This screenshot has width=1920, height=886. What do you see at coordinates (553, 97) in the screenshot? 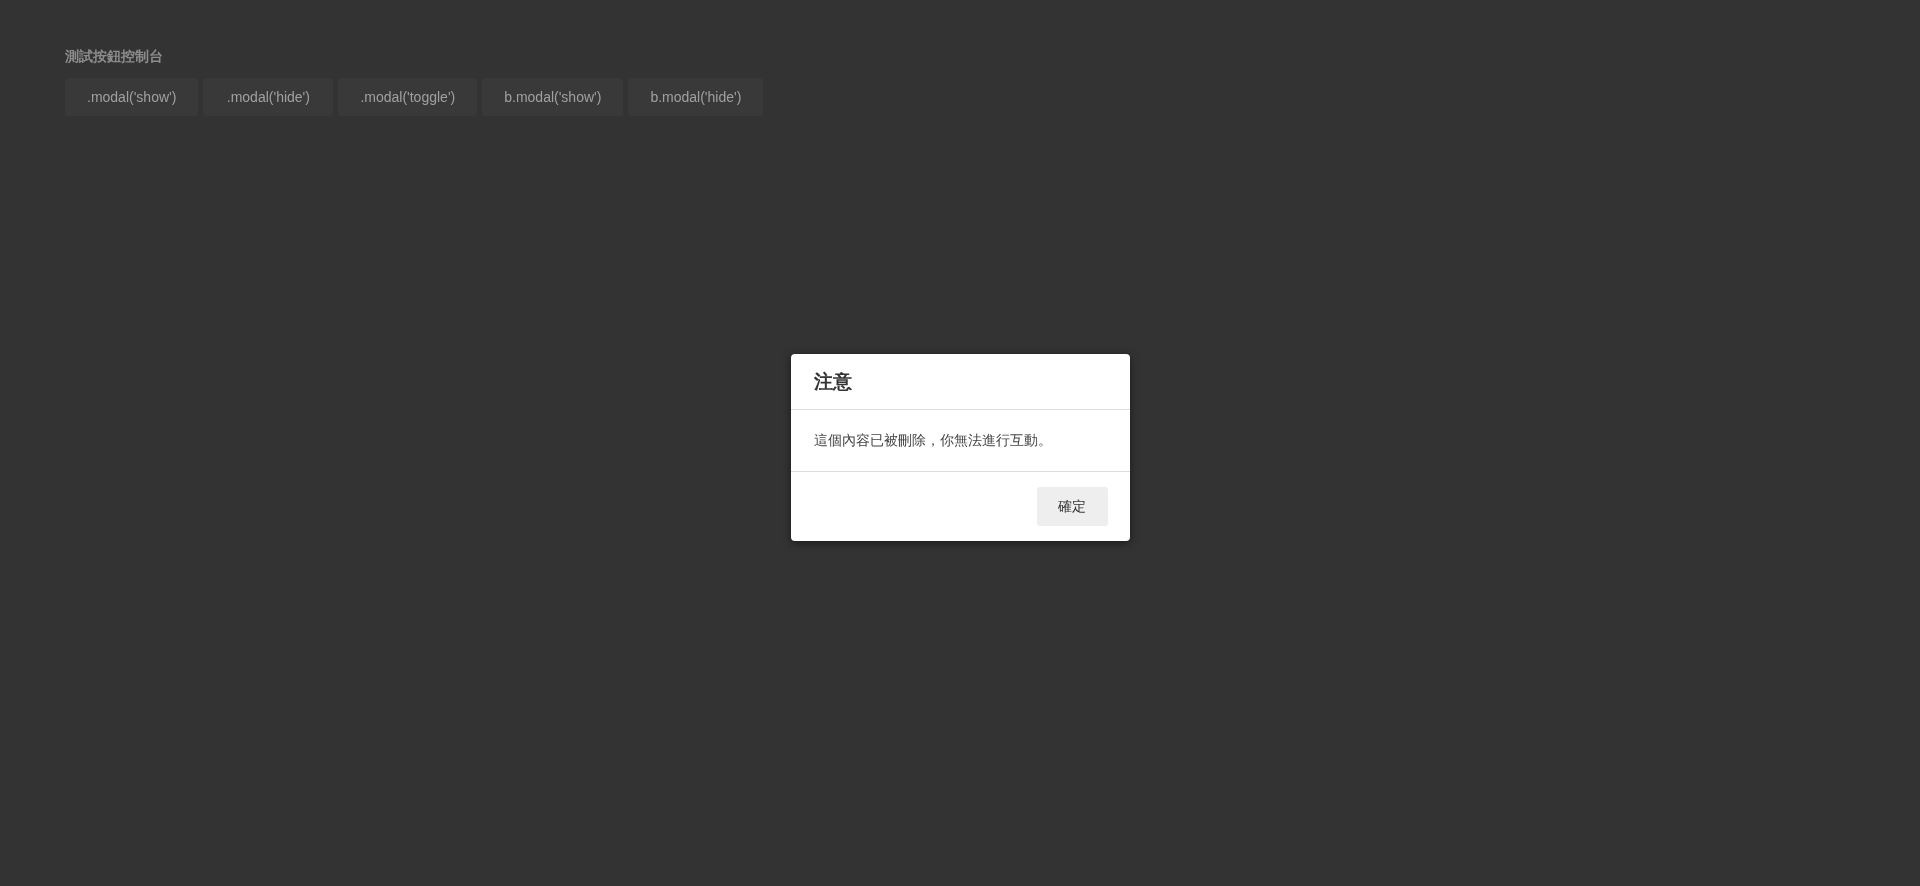
I see `command-button: b.modal('show')` at bounding box center [553, 97].